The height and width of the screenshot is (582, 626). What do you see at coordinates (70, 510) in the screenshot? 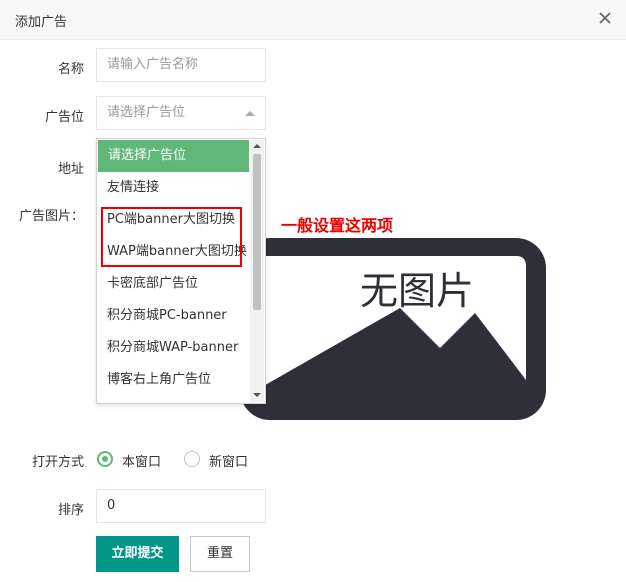
I see `sort-label: 排序` at bounding box center [70, 510].